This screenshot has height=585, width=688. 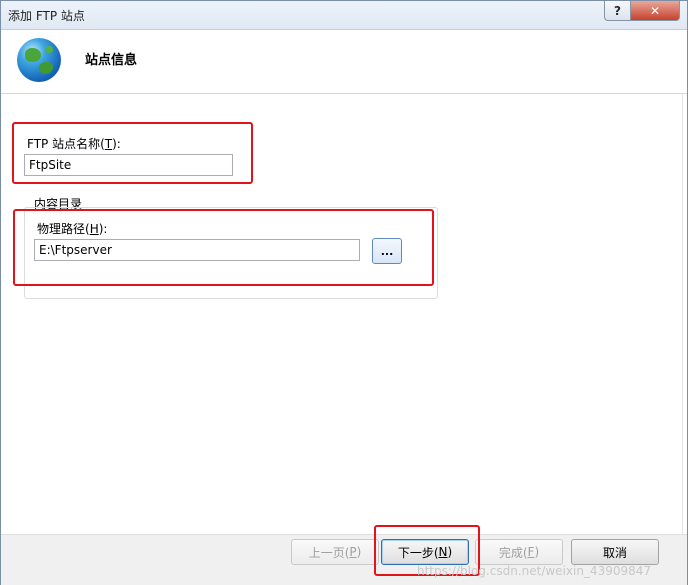 I want to click on scroll-edge, so click(x=685, y=314).